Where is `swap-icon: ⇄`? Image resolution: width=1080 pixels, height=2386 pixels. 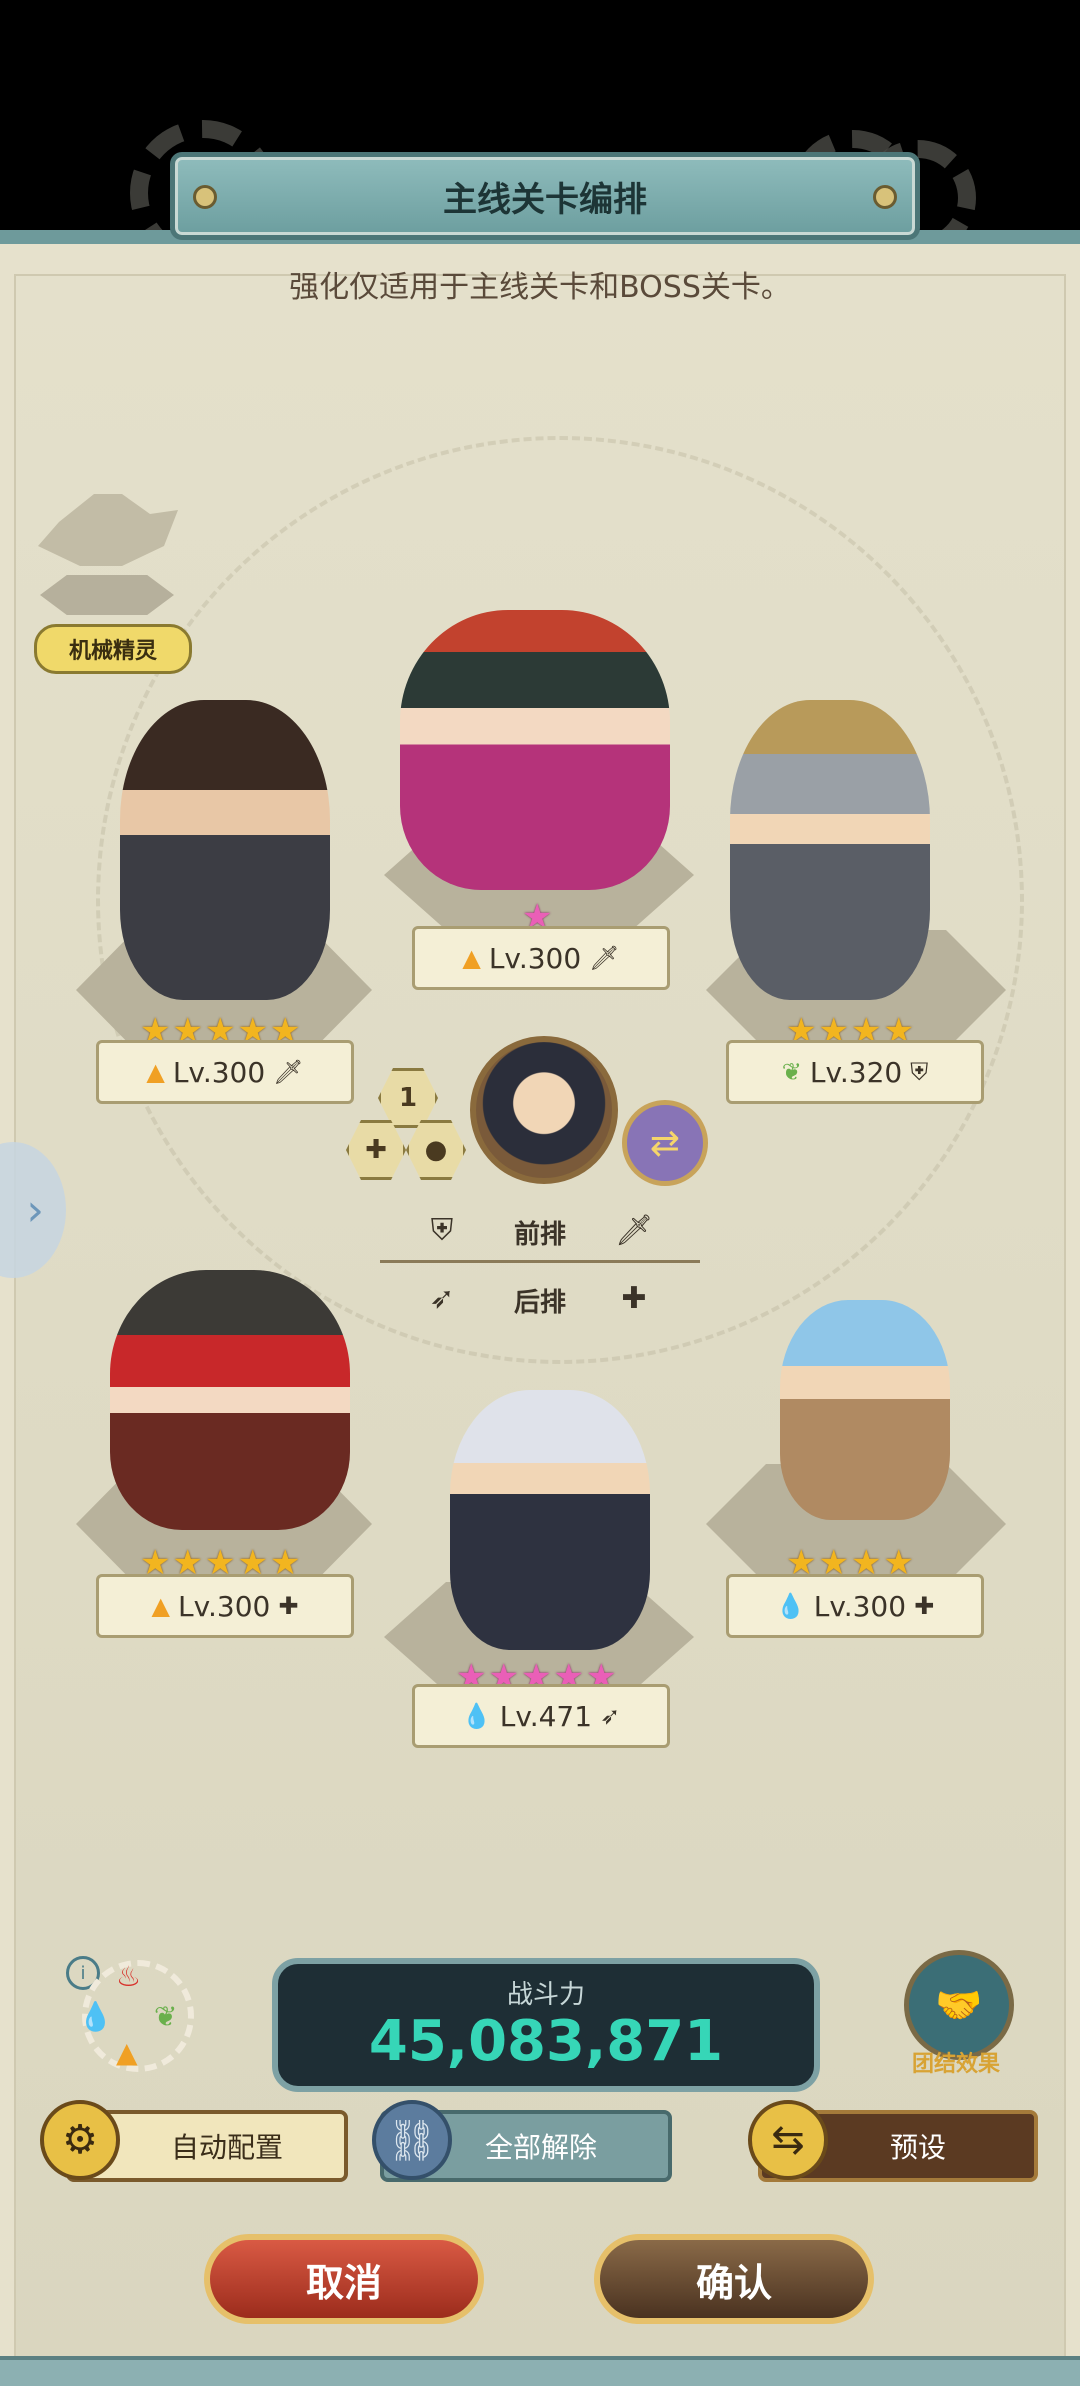
swap-icon: ⇄ is located at coordinates (665, 1143).